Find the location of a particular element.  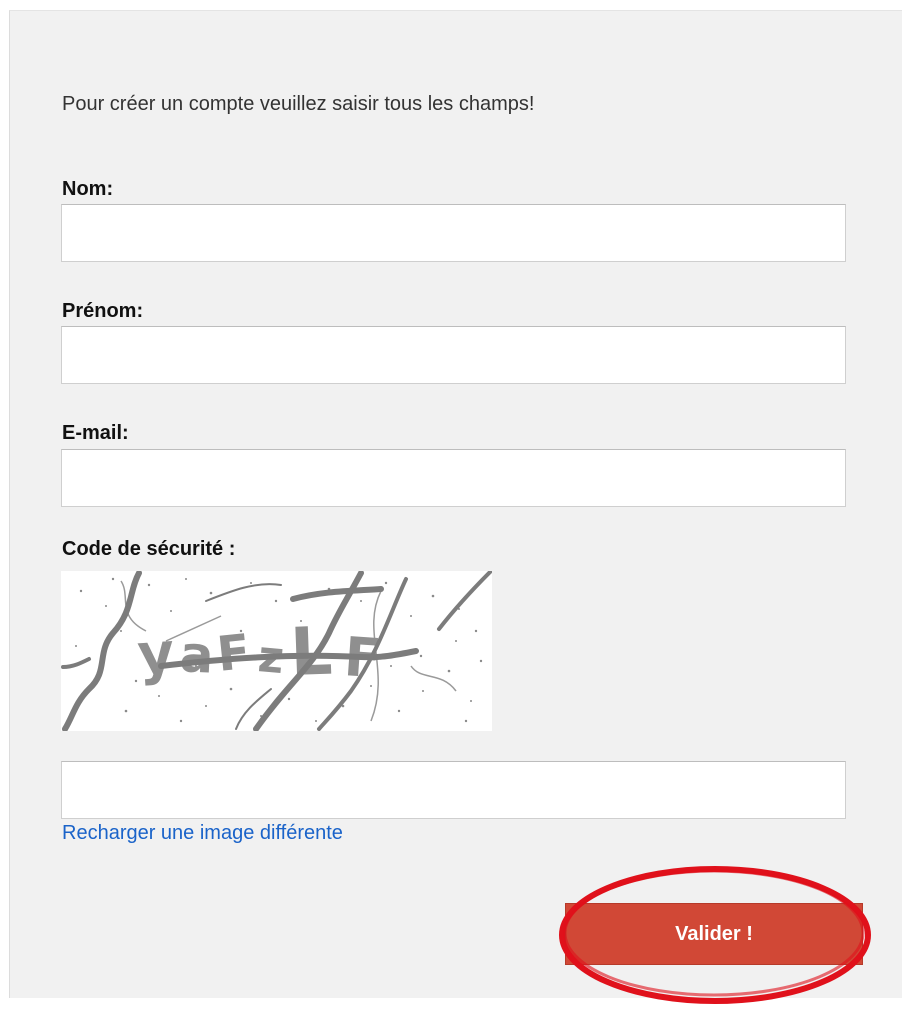

captcha-graphic: y a F z L F is located at coordinates (276, 651).